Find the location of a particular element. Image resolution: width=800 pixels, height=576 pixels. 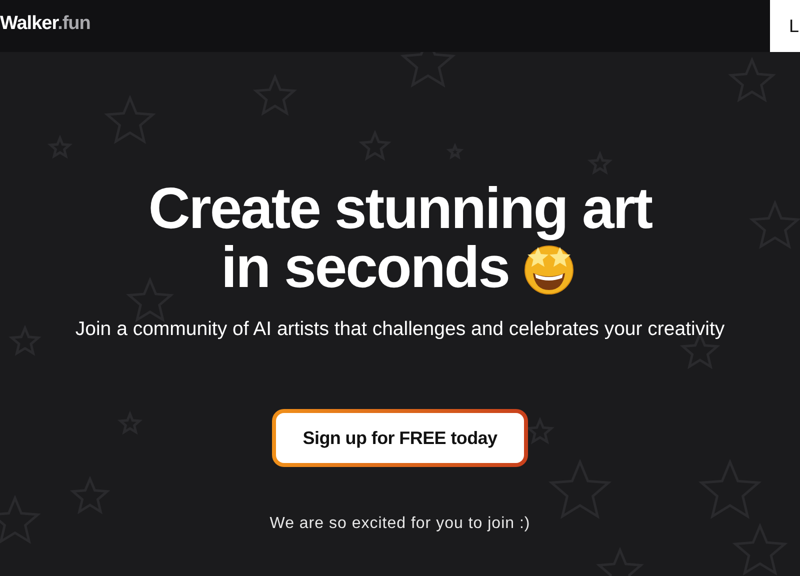

welcome-note: We are so excited for you to join :) is located at coordinates (400, 524).